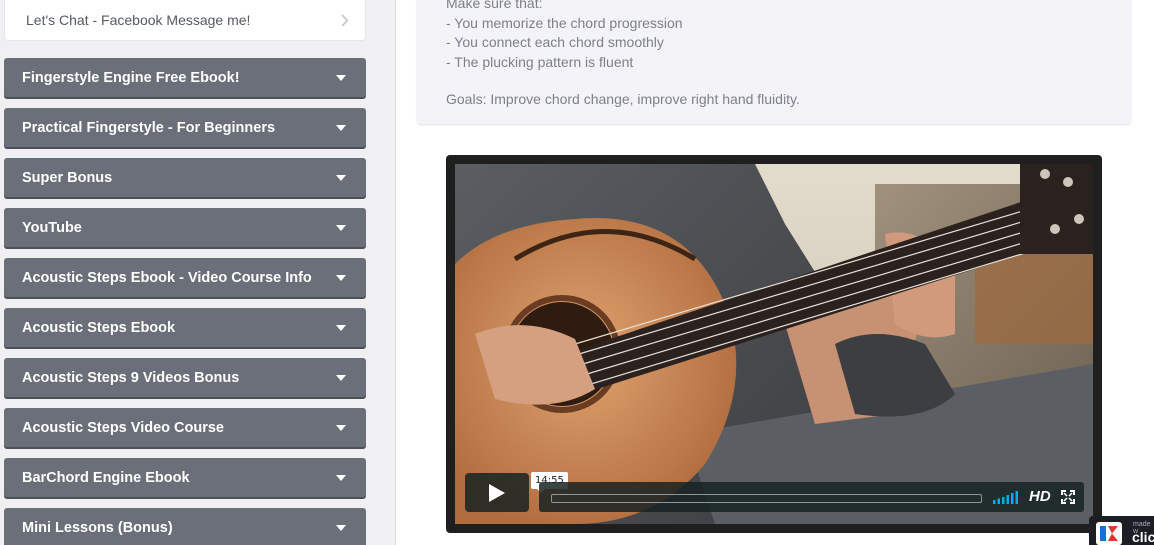  What do you see at coordinates (555, 42) in the screenshot?
I see `lesson-line: - You connect each chord smoothly` at bounding box center [555, 42].